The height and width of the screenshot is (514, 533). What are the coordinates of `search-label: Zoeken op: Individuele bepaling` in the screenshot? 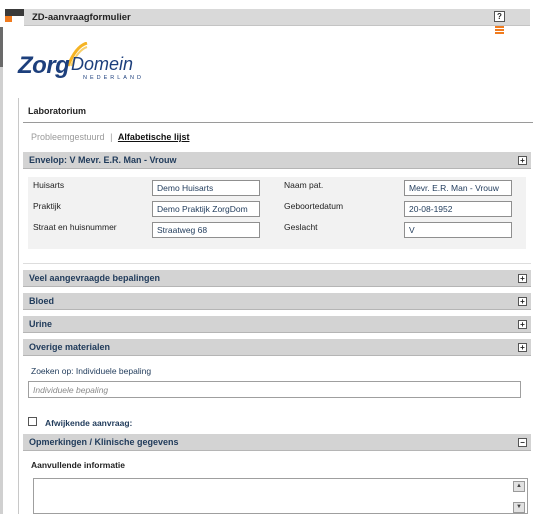 It's located at (91, 371).